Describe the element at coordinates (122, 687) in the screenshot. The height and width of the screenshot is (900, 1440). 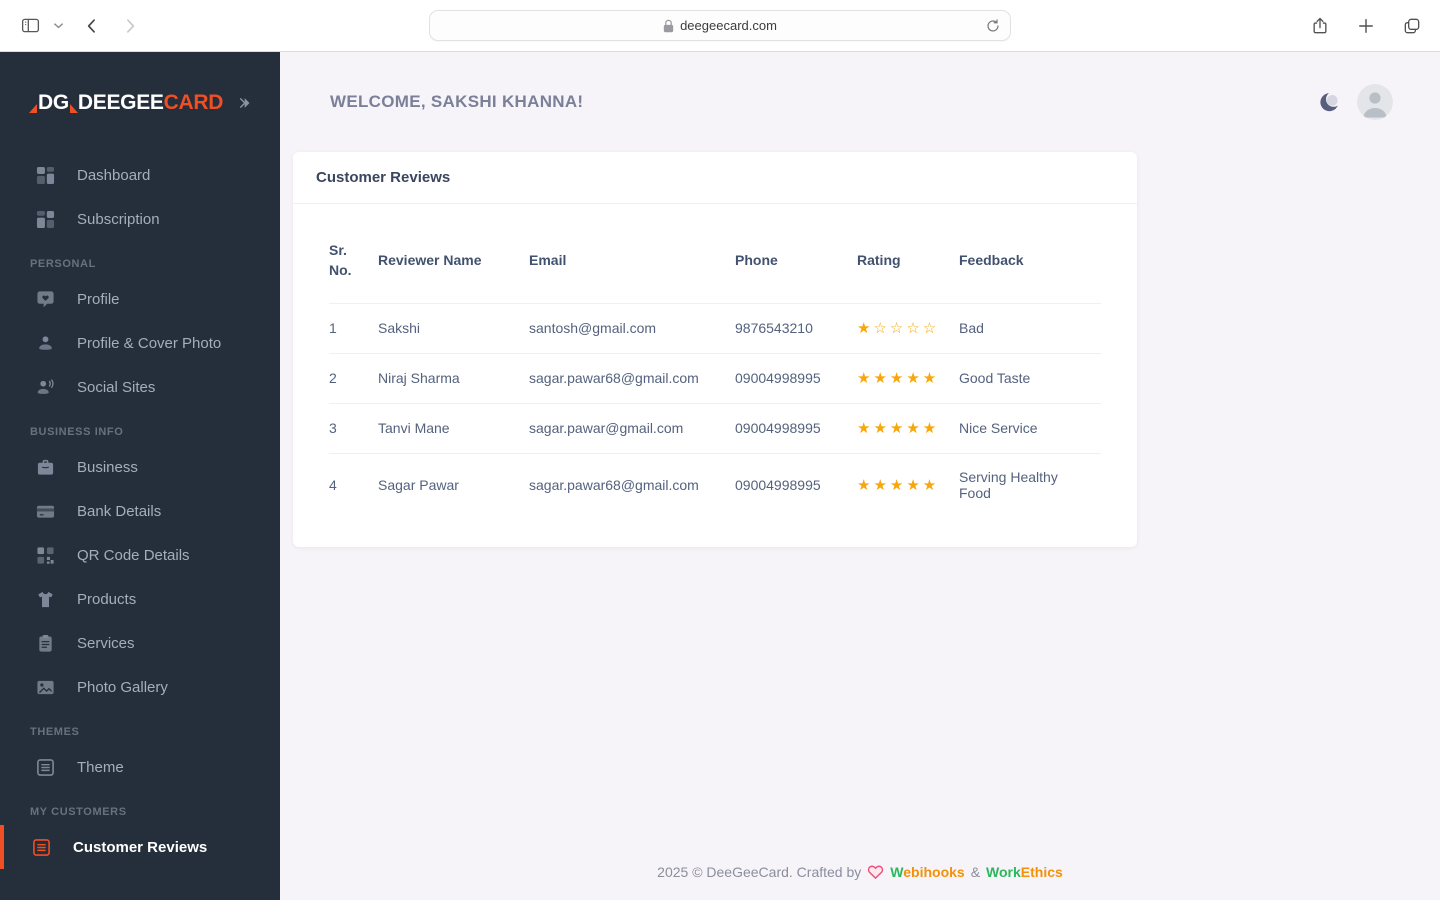
I see `sidebar-item-label: Photo Gallery` at that location.